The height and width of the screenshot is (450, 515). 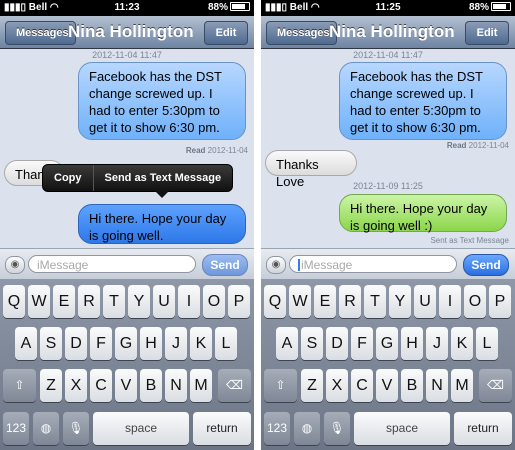 What do you see at coordinates (127, 8) in the screenshot?
I see `status-bar: ▮▮▮▯ Bell ◠ 11:23 88%` at bounding box center [127, 8].